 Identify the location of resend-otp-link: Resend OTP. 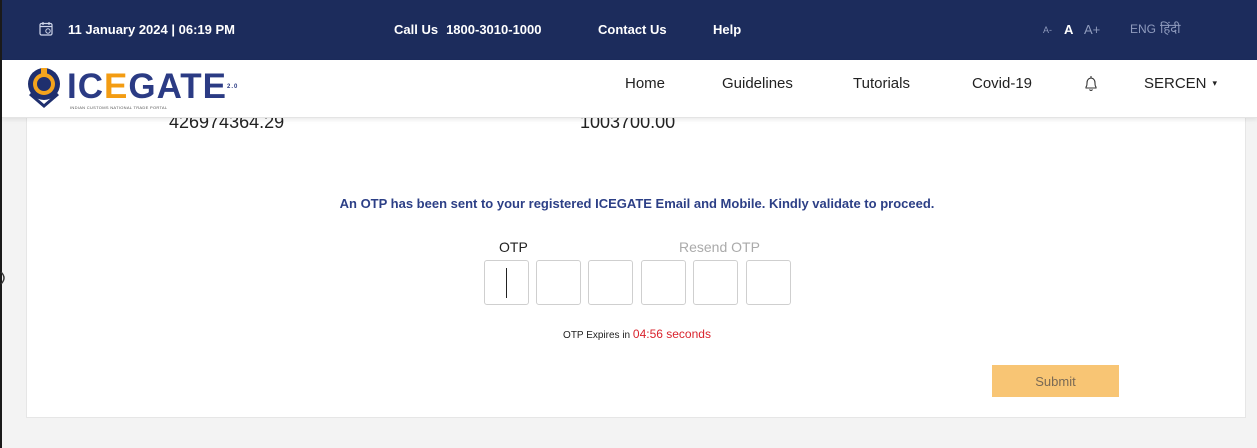
(719, 247).